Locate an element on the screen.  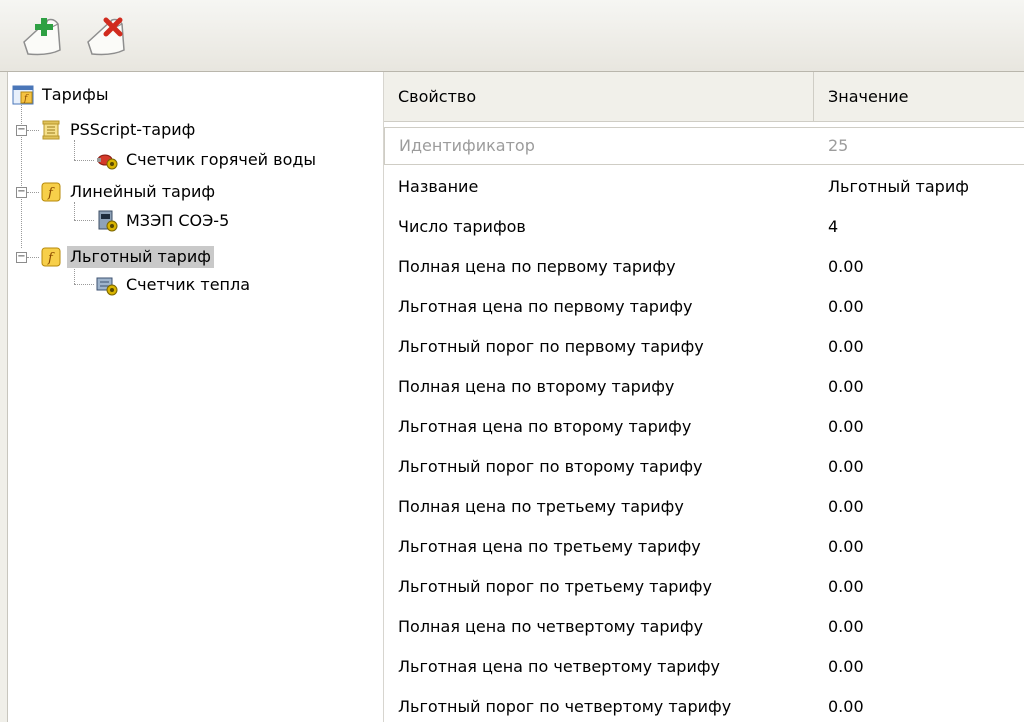
property-row: Полная цена по второму тарифу 0.00 is located at coordinates (704, 387).